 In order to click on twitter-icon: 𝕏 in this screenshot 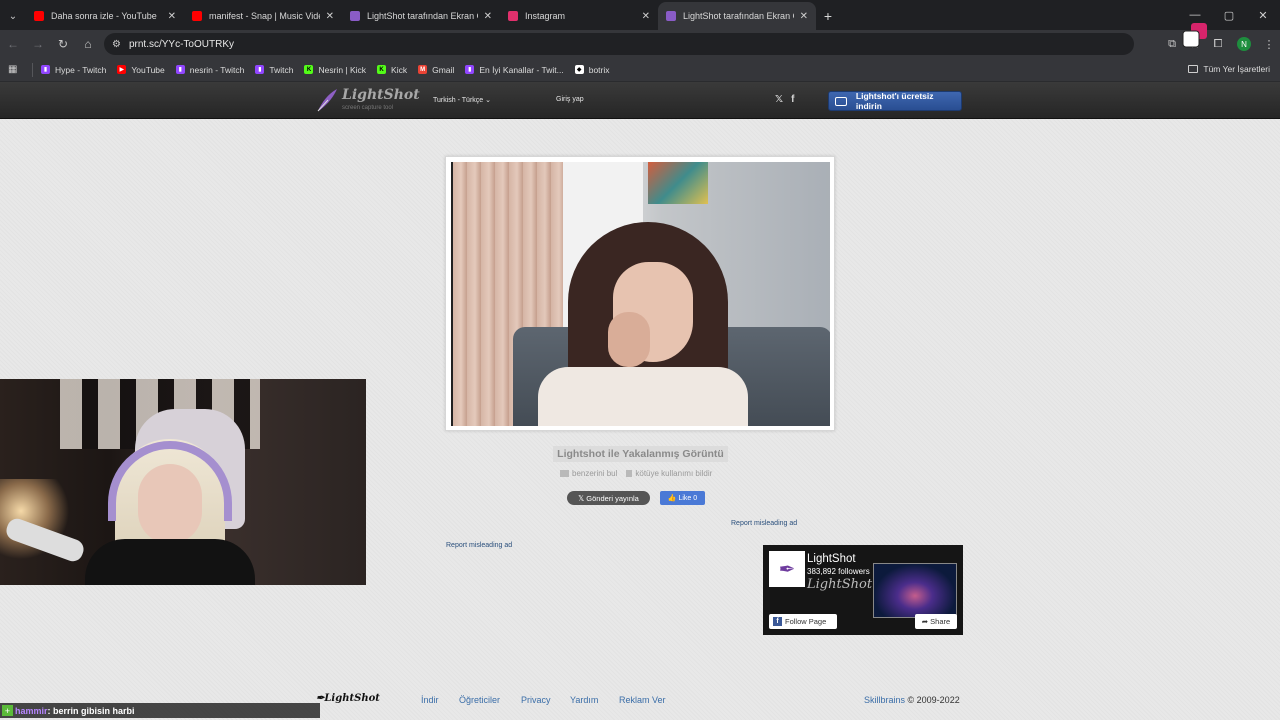, I will do `click(779, 99)`.